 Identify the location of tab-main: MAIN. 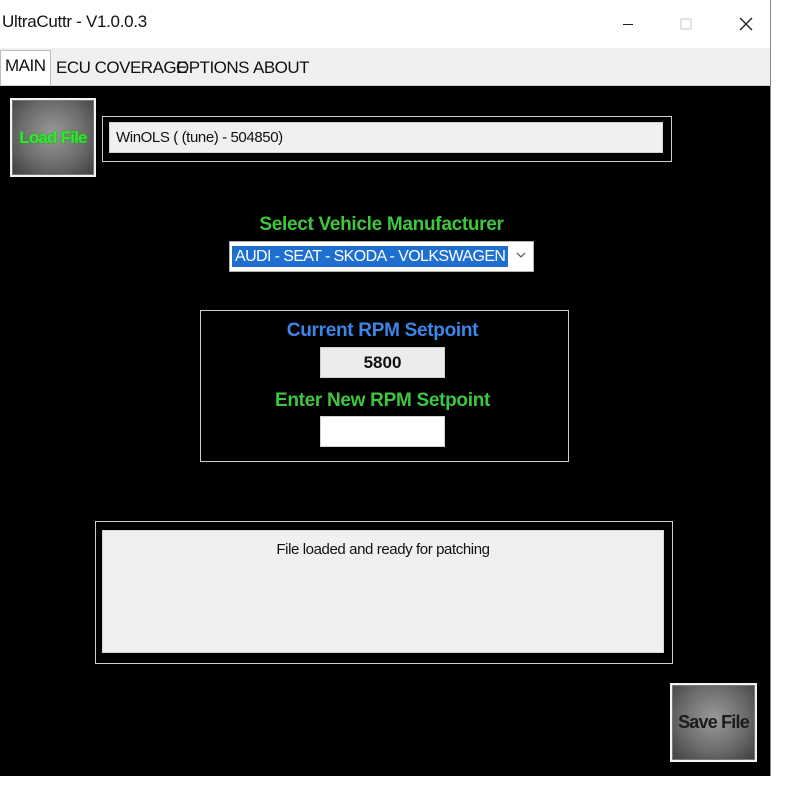
(25, 67).